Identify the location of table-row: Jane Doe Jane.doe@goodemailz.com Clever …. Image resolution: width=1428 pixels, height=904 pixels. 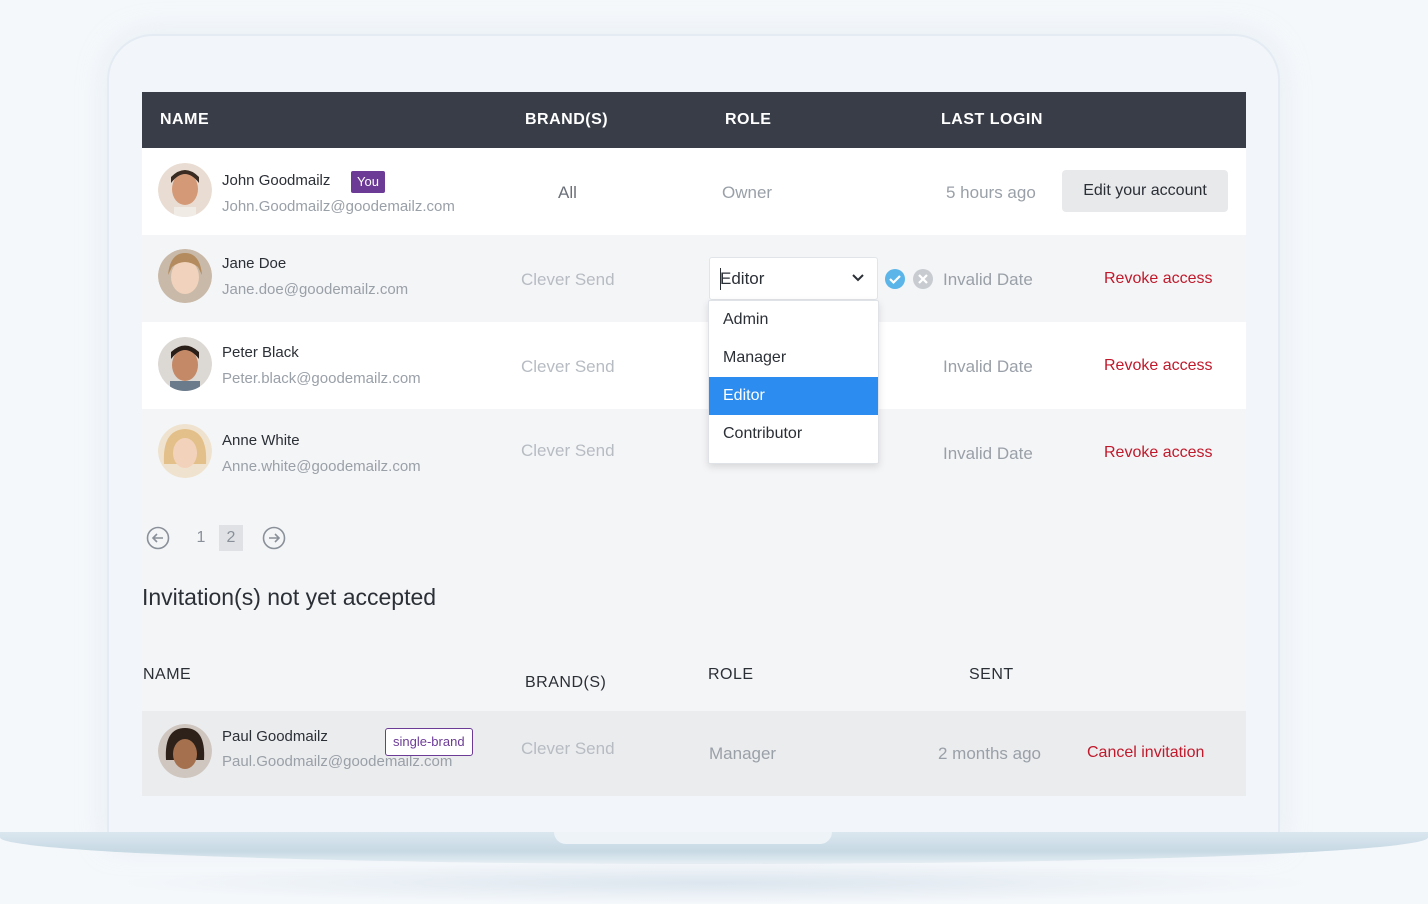
(694, 278).